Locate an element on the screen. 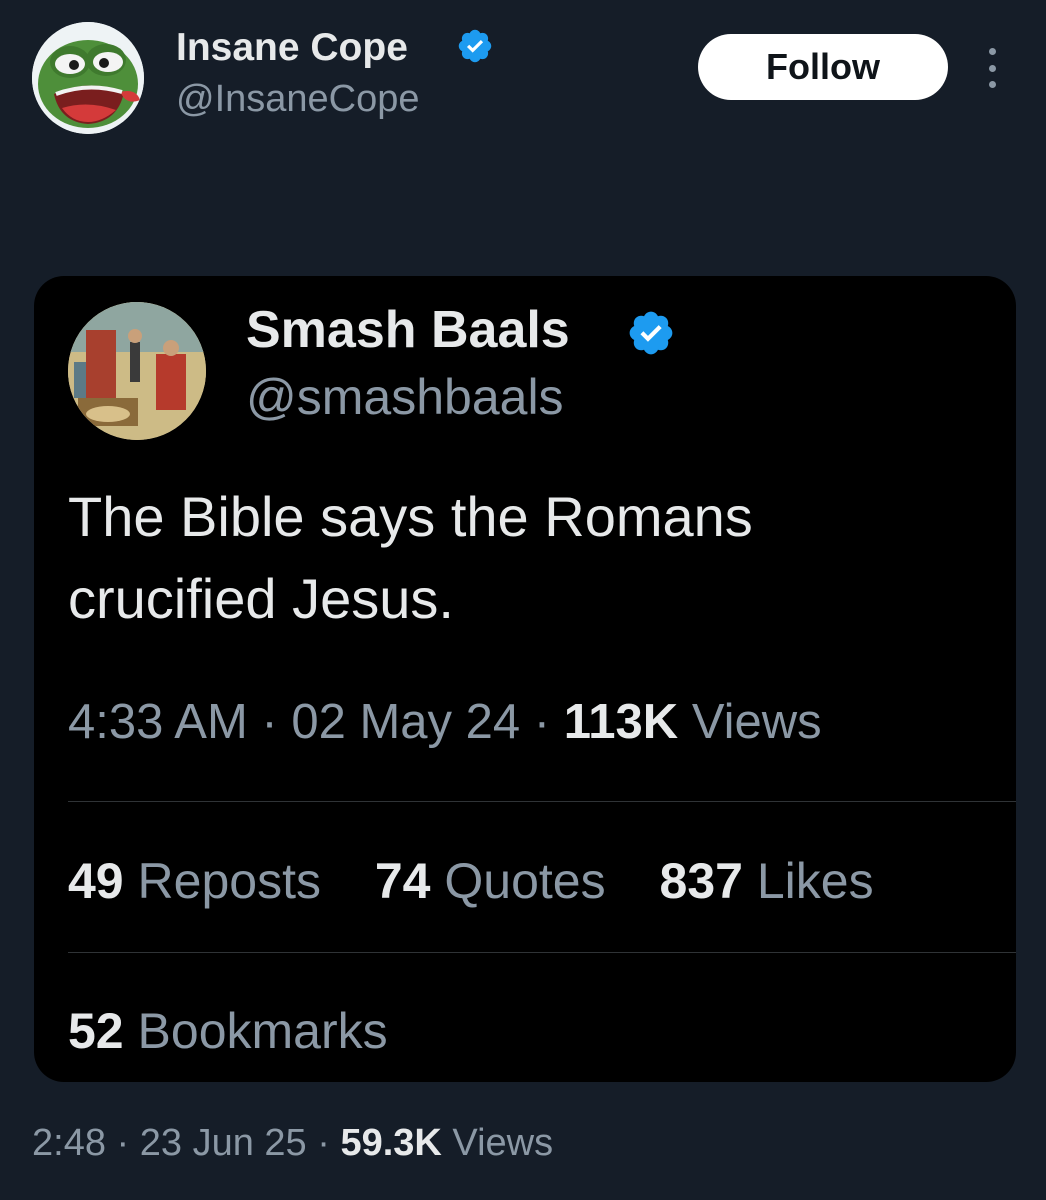  likes-stat: 837 Likes is located at coordinates (767, 881).